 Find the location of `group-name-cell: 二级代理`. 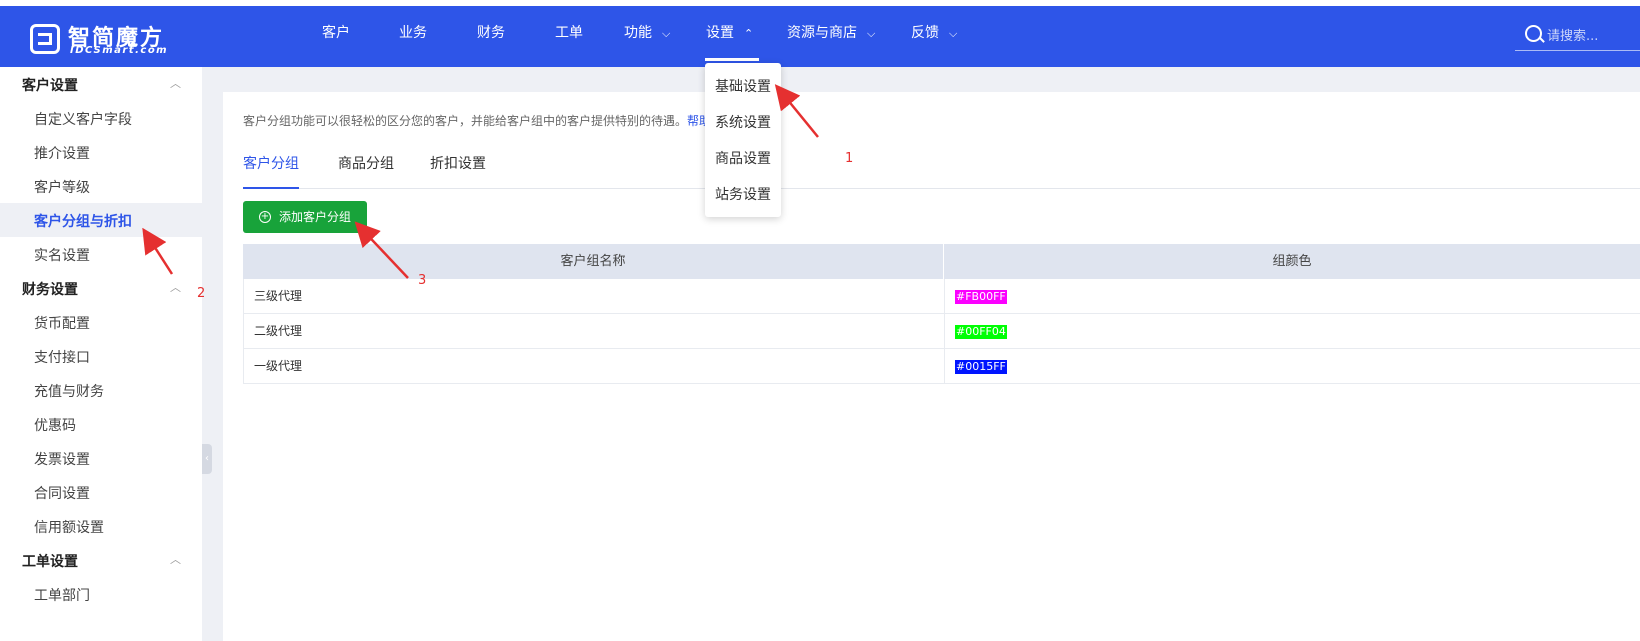

group-name-cell: 二级代理 is located at coordinates (278, 331).